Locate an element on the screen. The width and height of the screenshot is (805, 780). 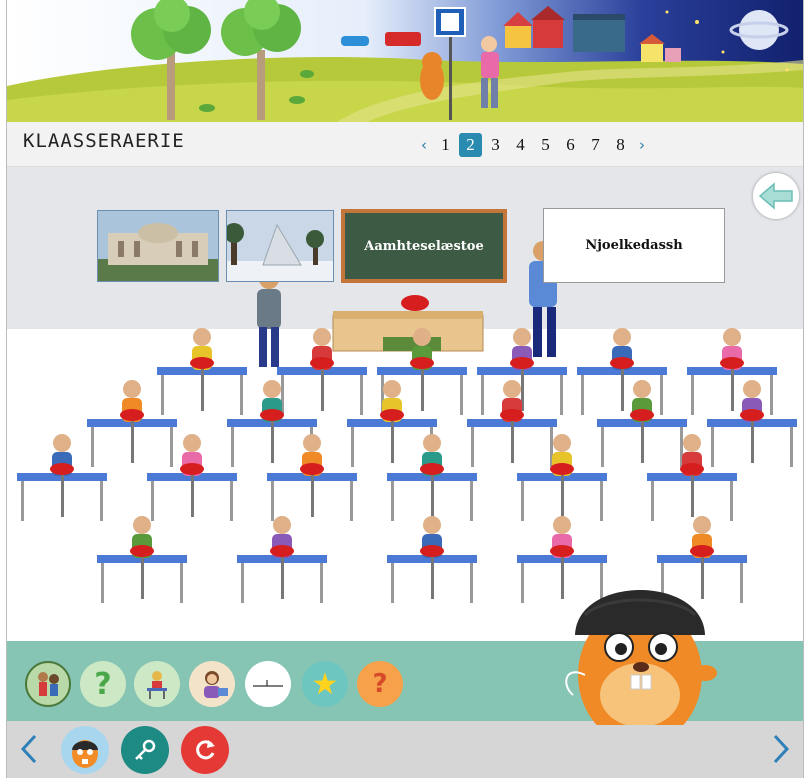
line-icon is located at coordinates (268, 683).